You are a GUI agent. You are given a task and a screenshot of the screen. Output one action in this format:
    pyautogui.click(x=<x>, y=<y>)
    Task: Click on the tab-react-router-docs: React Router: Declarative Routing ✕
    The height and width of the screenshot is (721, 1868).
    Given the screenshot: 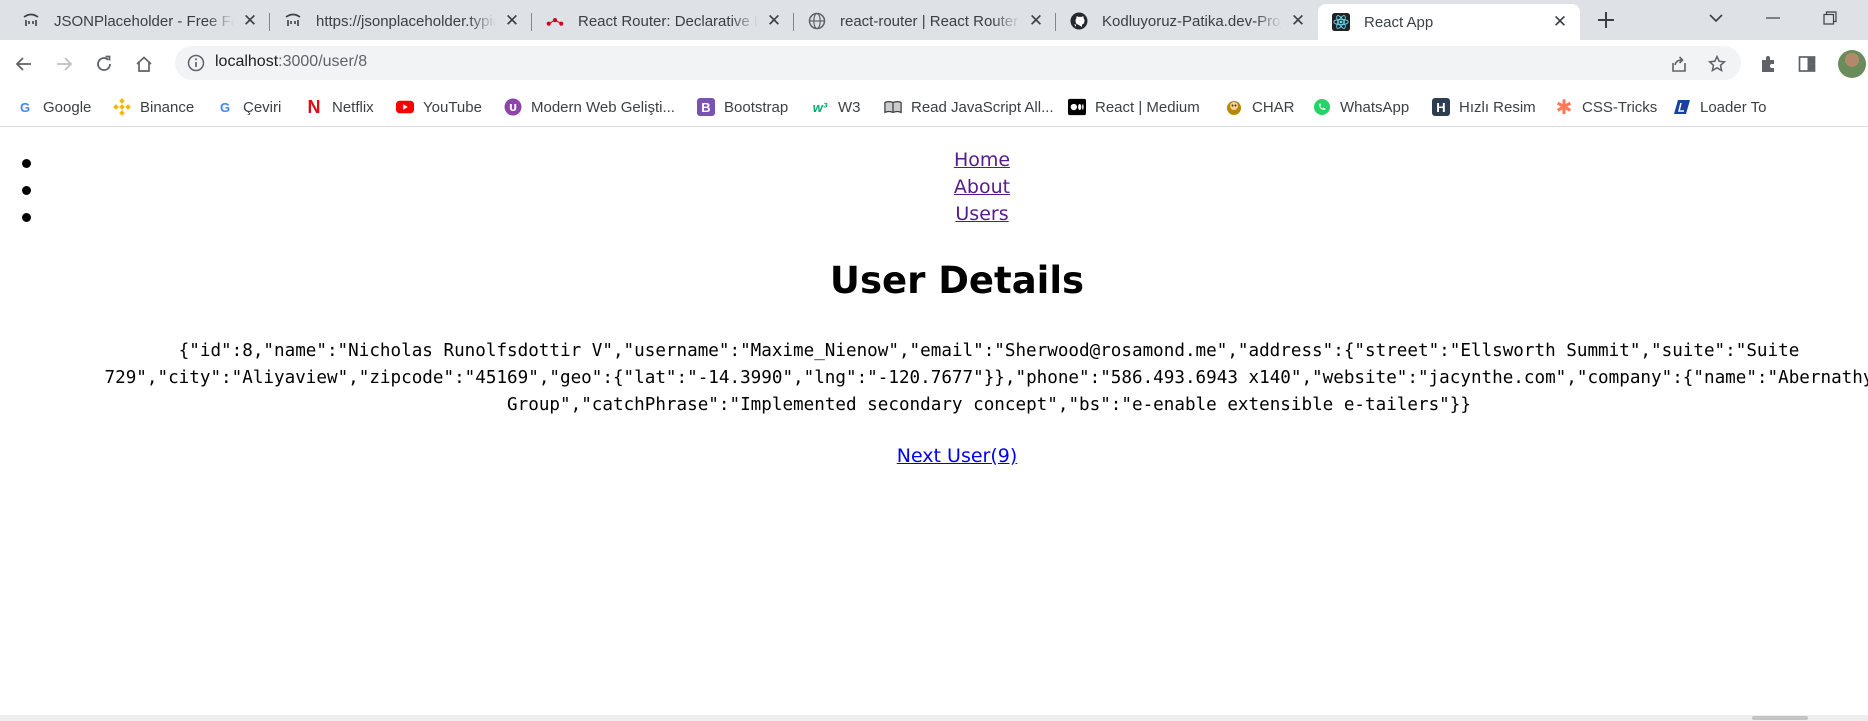 What is the action you would take?
    pyautogui.click(x=663, y=21)
    